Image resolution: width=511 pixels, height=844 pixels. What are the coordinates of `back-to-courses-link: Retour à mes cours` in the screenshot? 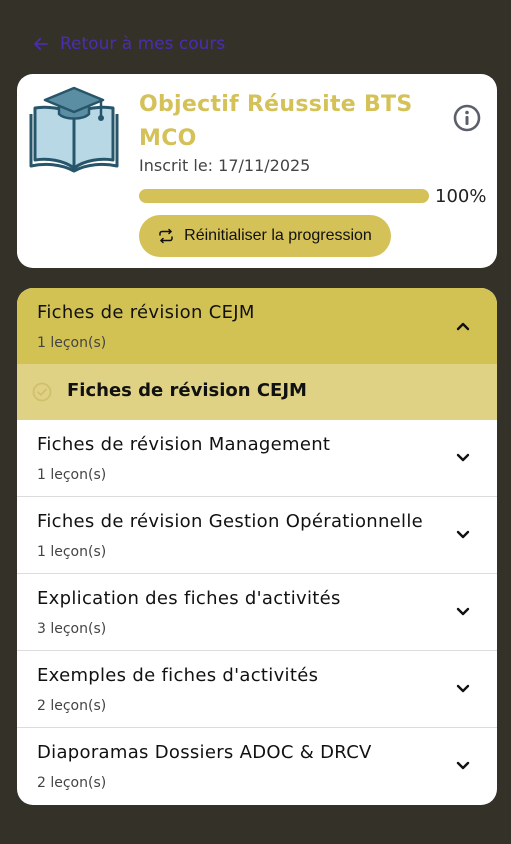 It's located at (128, 44).